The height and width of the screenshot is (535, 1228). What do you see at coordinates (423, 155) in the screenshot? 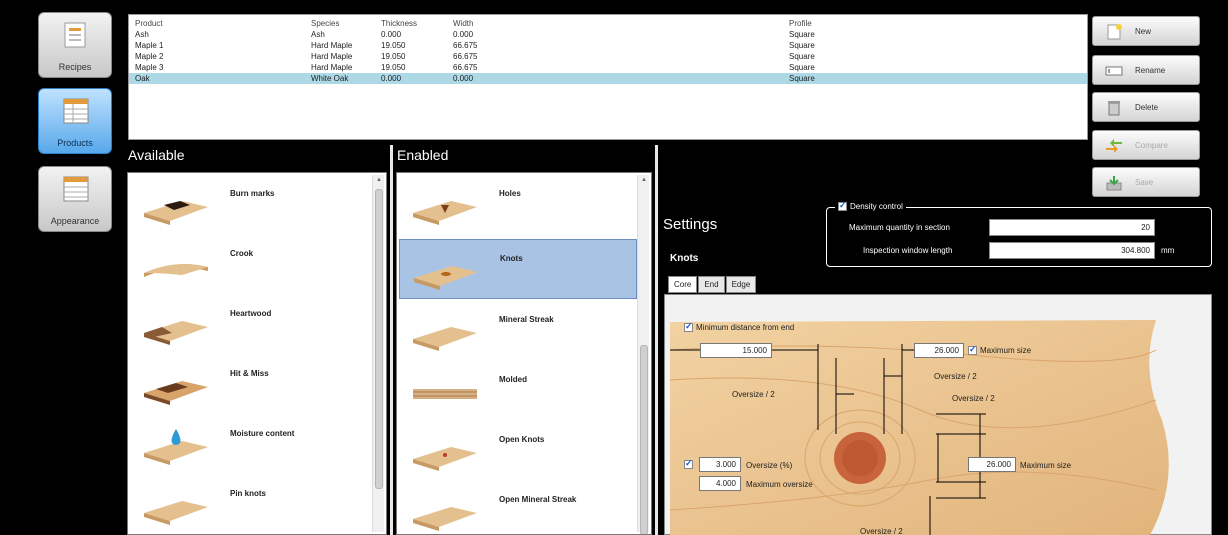
I see `enabled-header: Enabled` at bounding box center [423, 155].